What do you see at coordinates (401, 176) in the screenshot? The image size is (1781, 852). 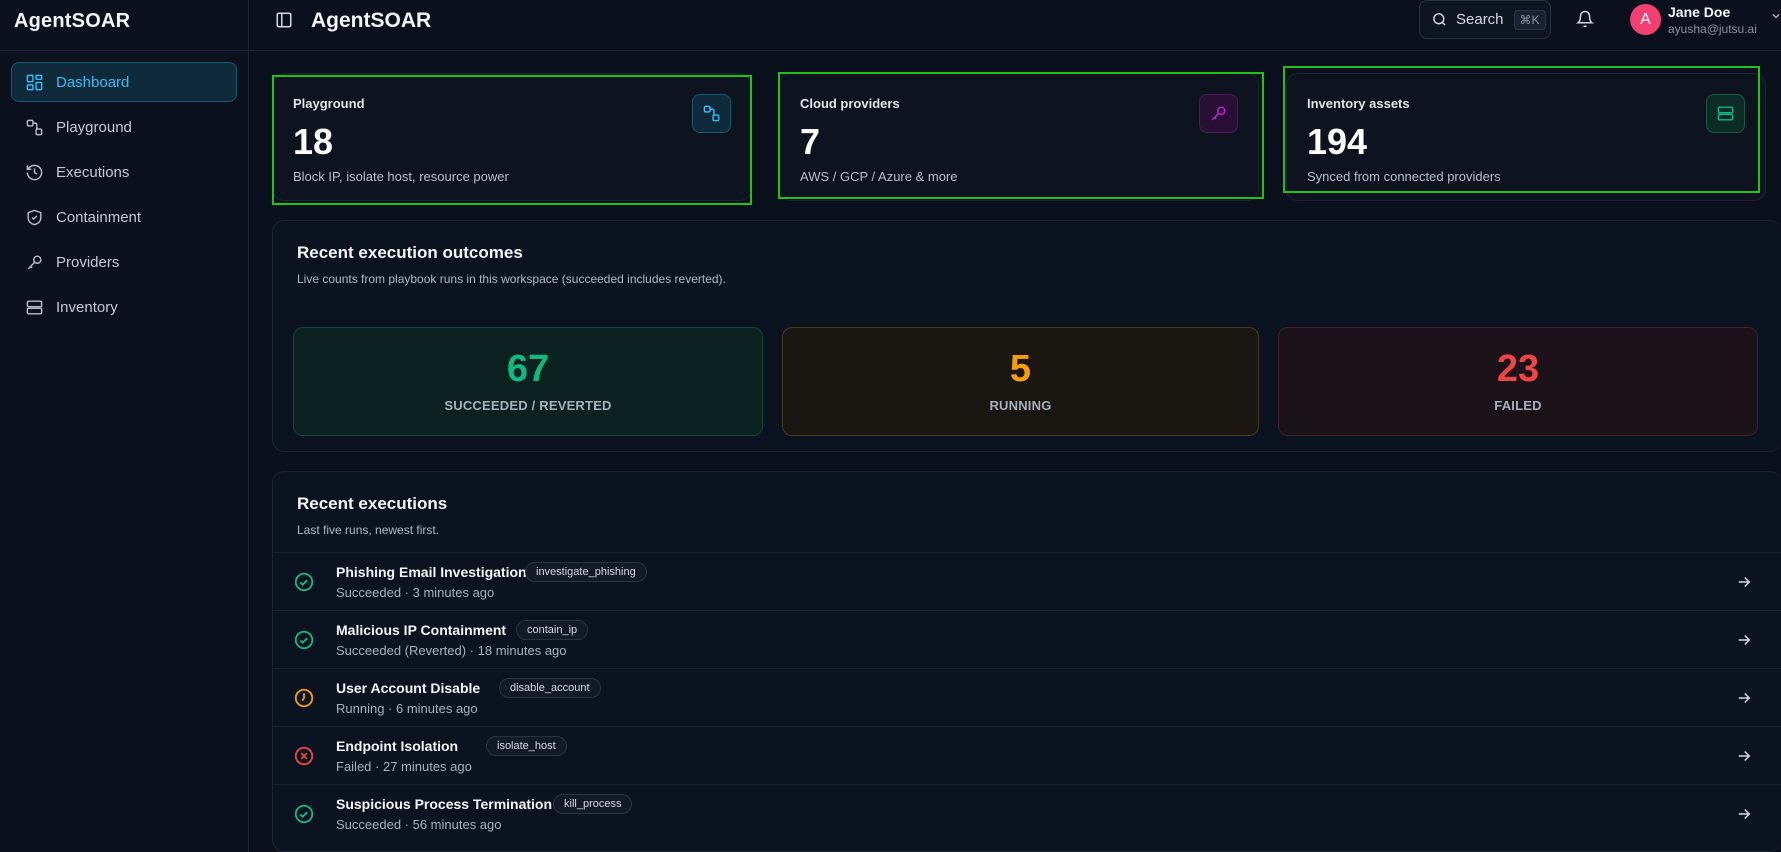 I see `stat-description: Block IP, isolate host, resource power` at bounding box center [401, 176].